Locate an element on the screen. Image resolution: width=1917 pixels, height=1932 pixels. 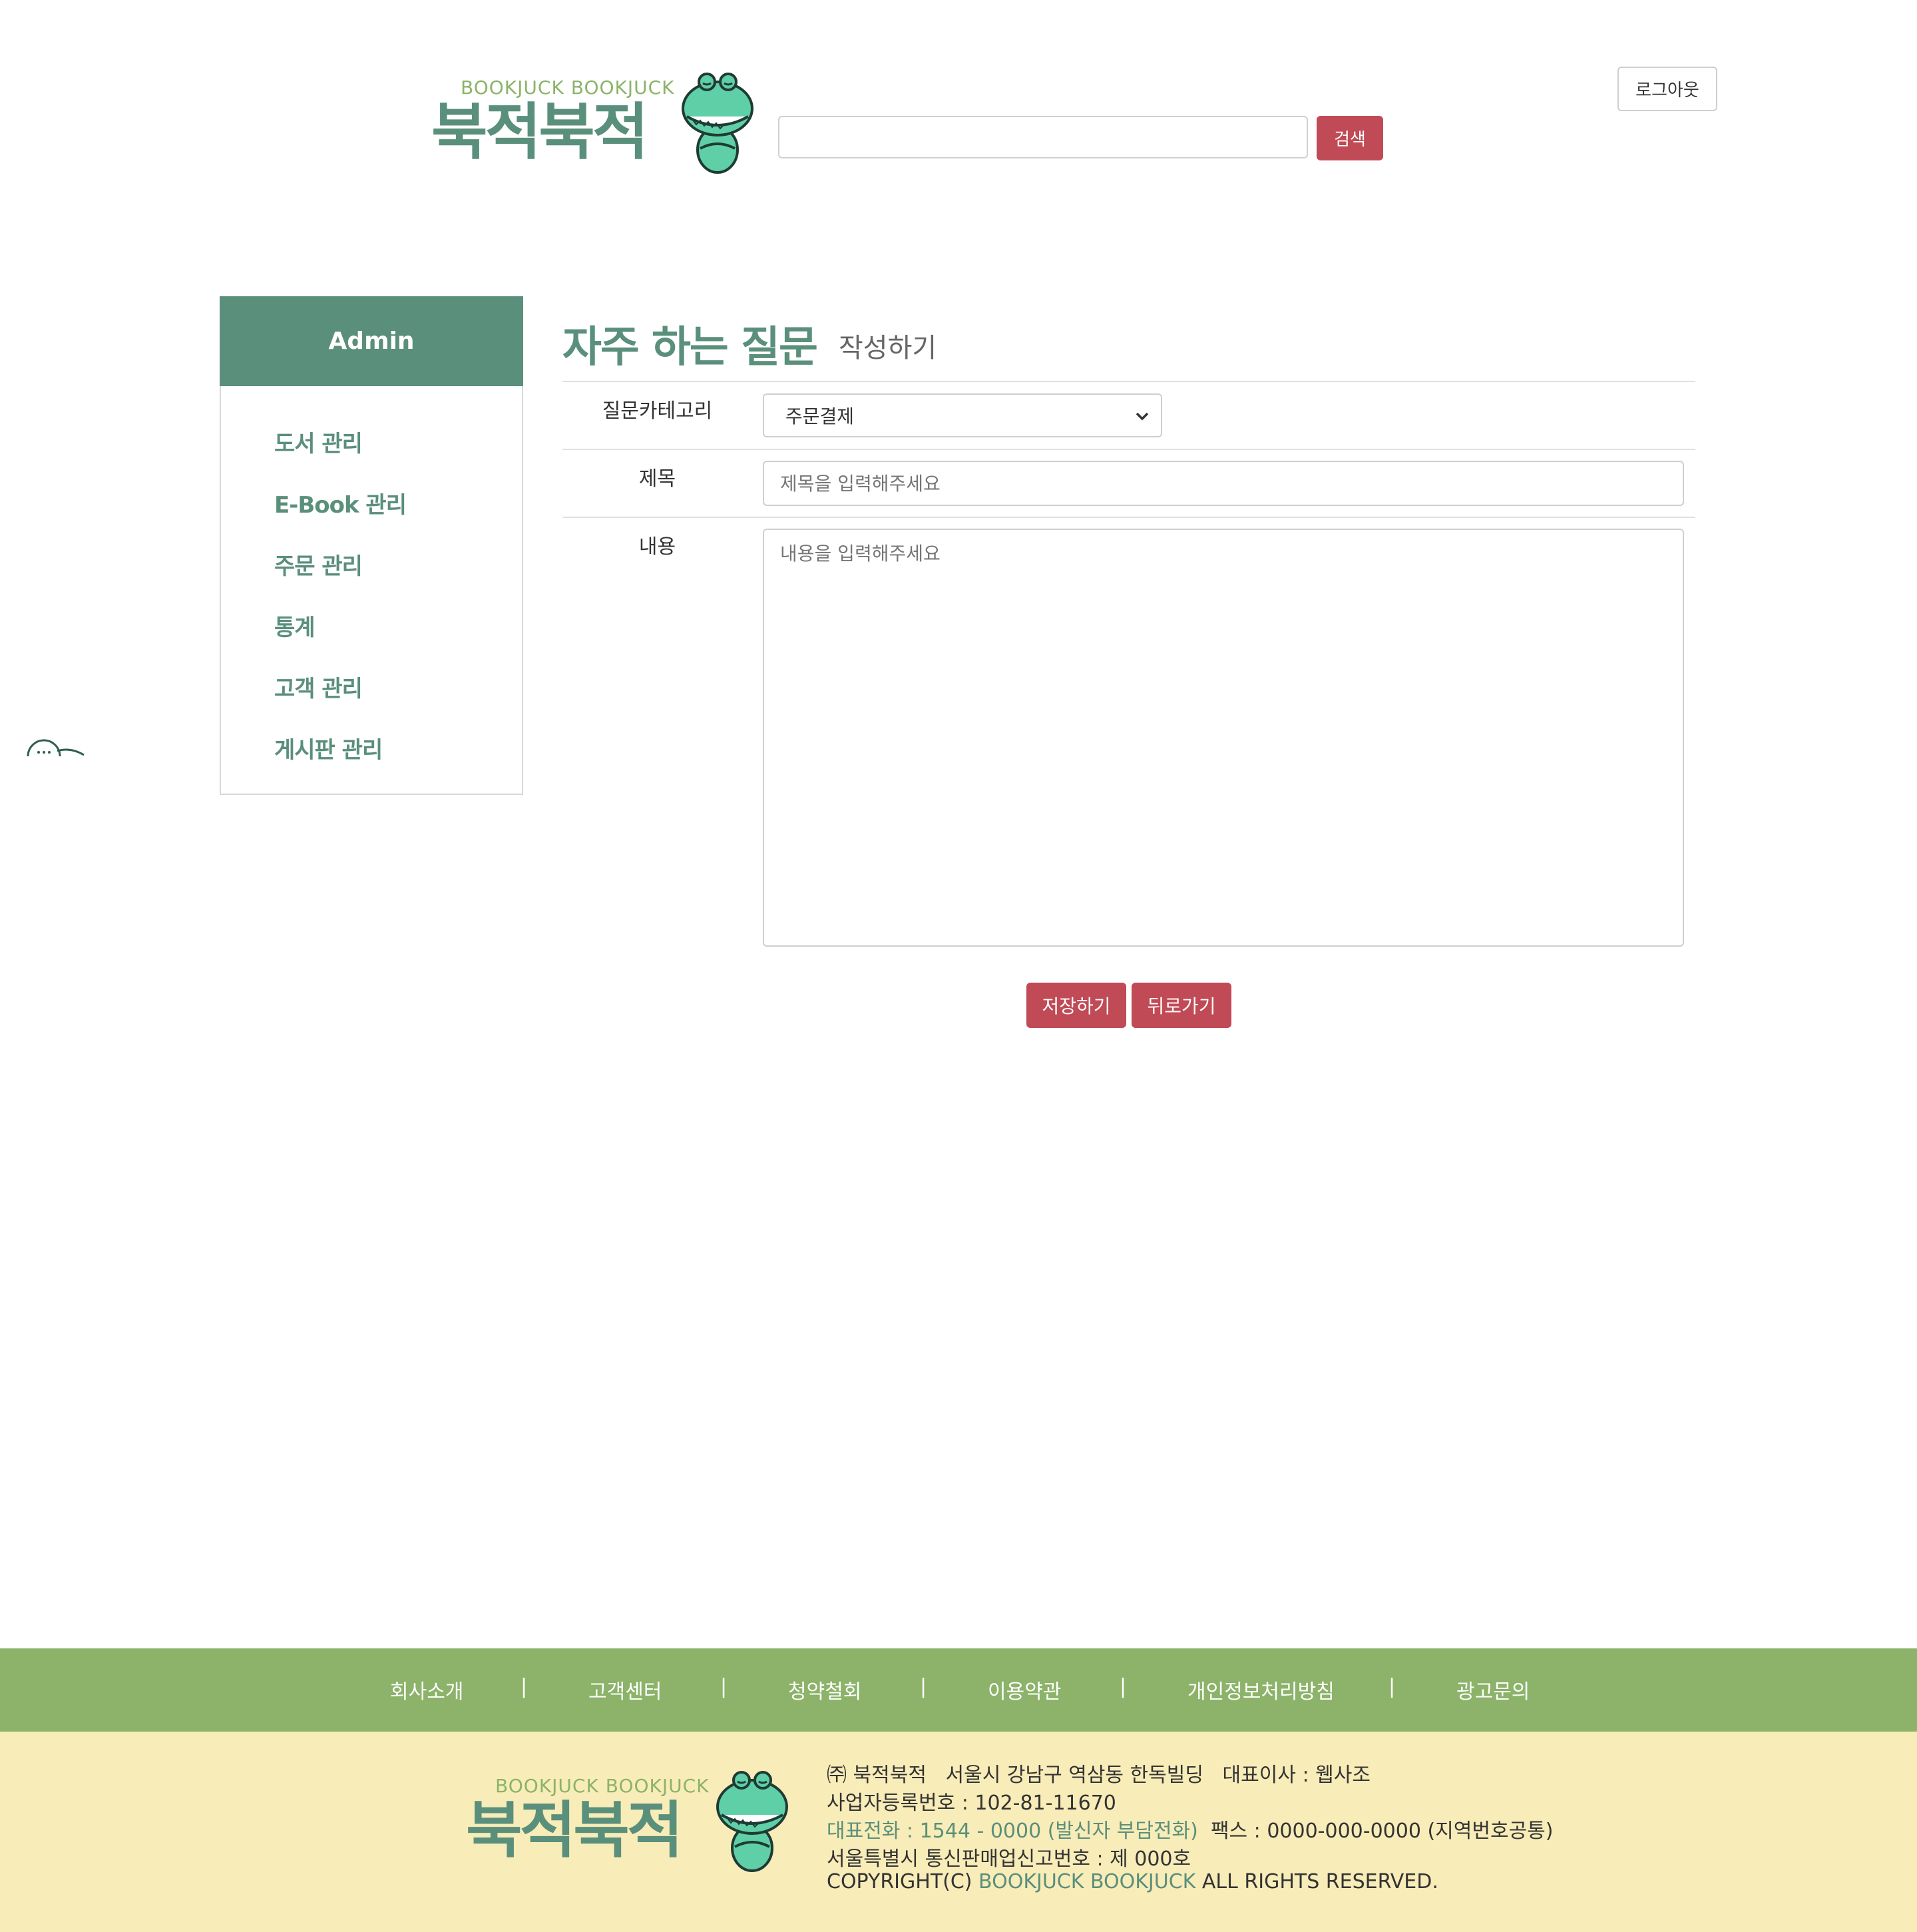
logout-button: 로그아웃 is located at coordinates (1667, 89).